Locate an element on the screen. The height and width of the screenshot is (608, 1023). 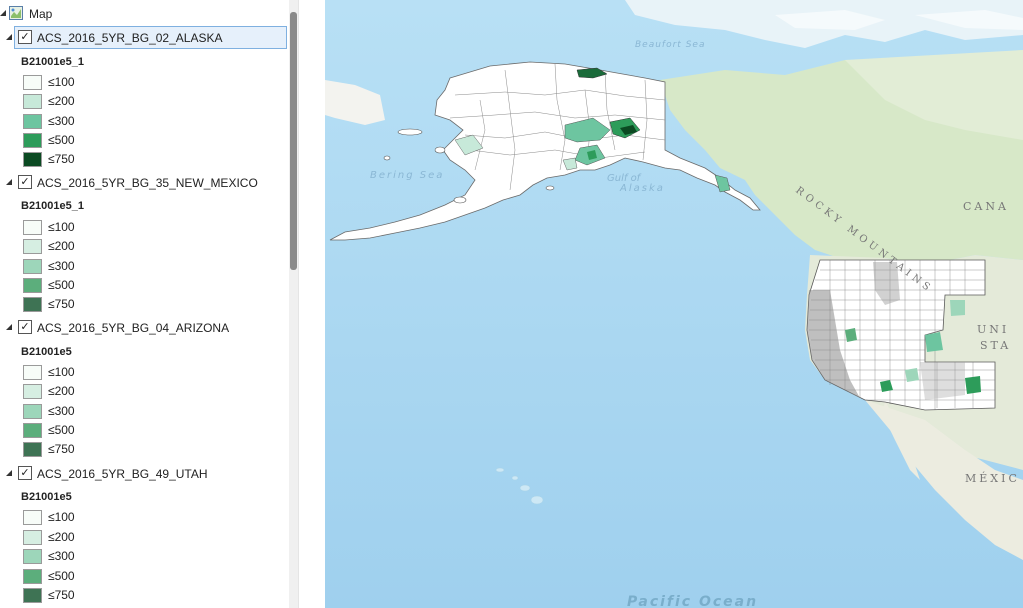
map-label-states: STA is located at coordinates (996, 345).